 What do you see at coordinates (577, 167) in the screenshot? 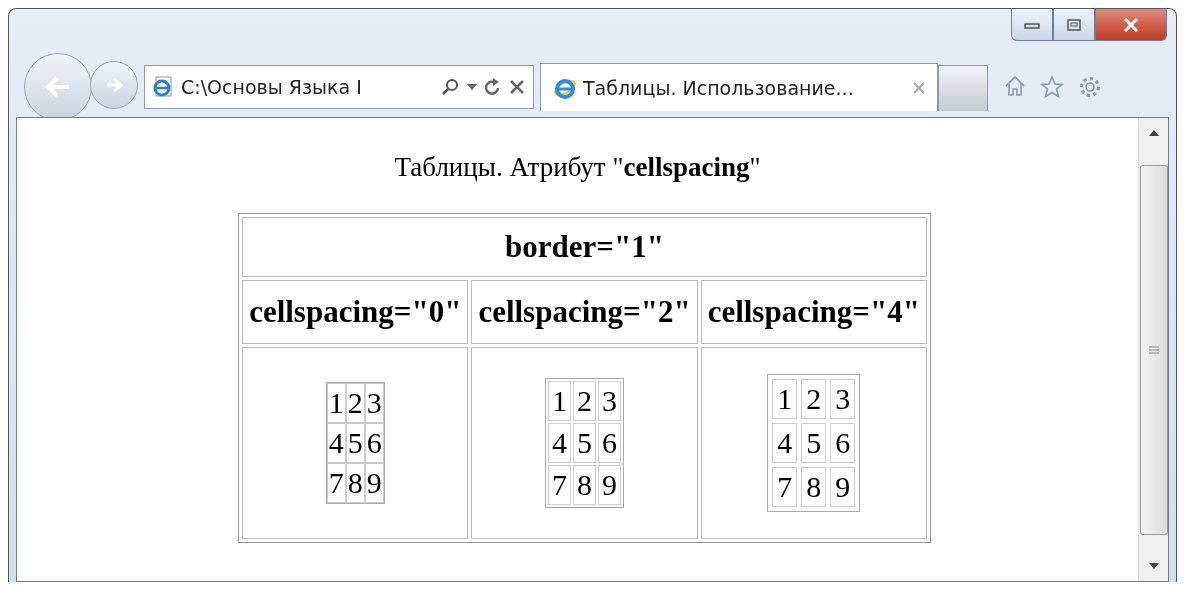
I see `page-heading: Таблицы. Атрибут "cellspacing"` at bounding box center [577, 167].